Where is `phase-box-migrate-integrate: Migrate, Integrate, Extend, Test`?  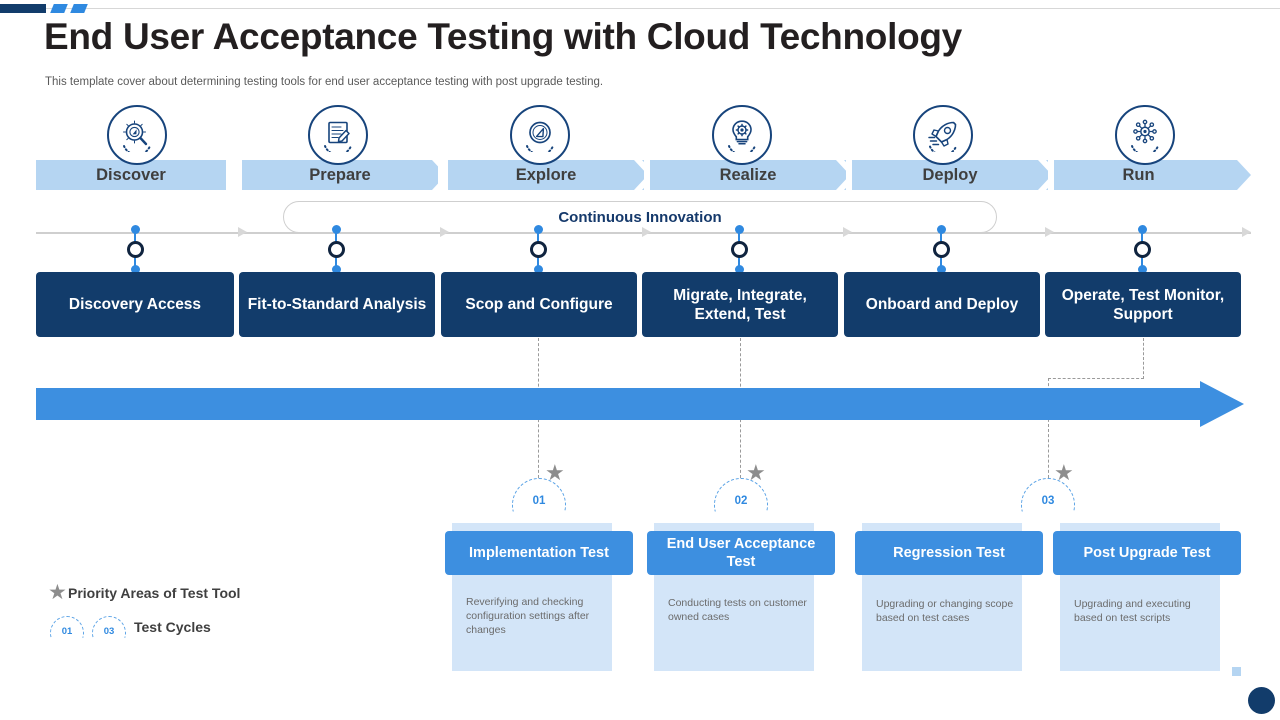 phase-box-migrate-integrate: Migrate, Integrate, Extend, Test is located at coordinates (740, 304).